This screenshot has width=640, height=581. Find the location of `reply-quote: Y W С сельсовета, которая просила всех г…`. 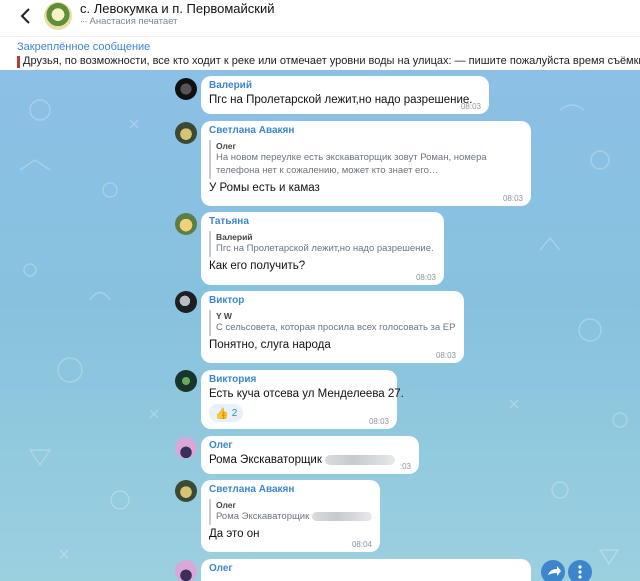

reply-quote: Y W С сельсовета, которая просила всех г… is located at coordinates (332, 323).